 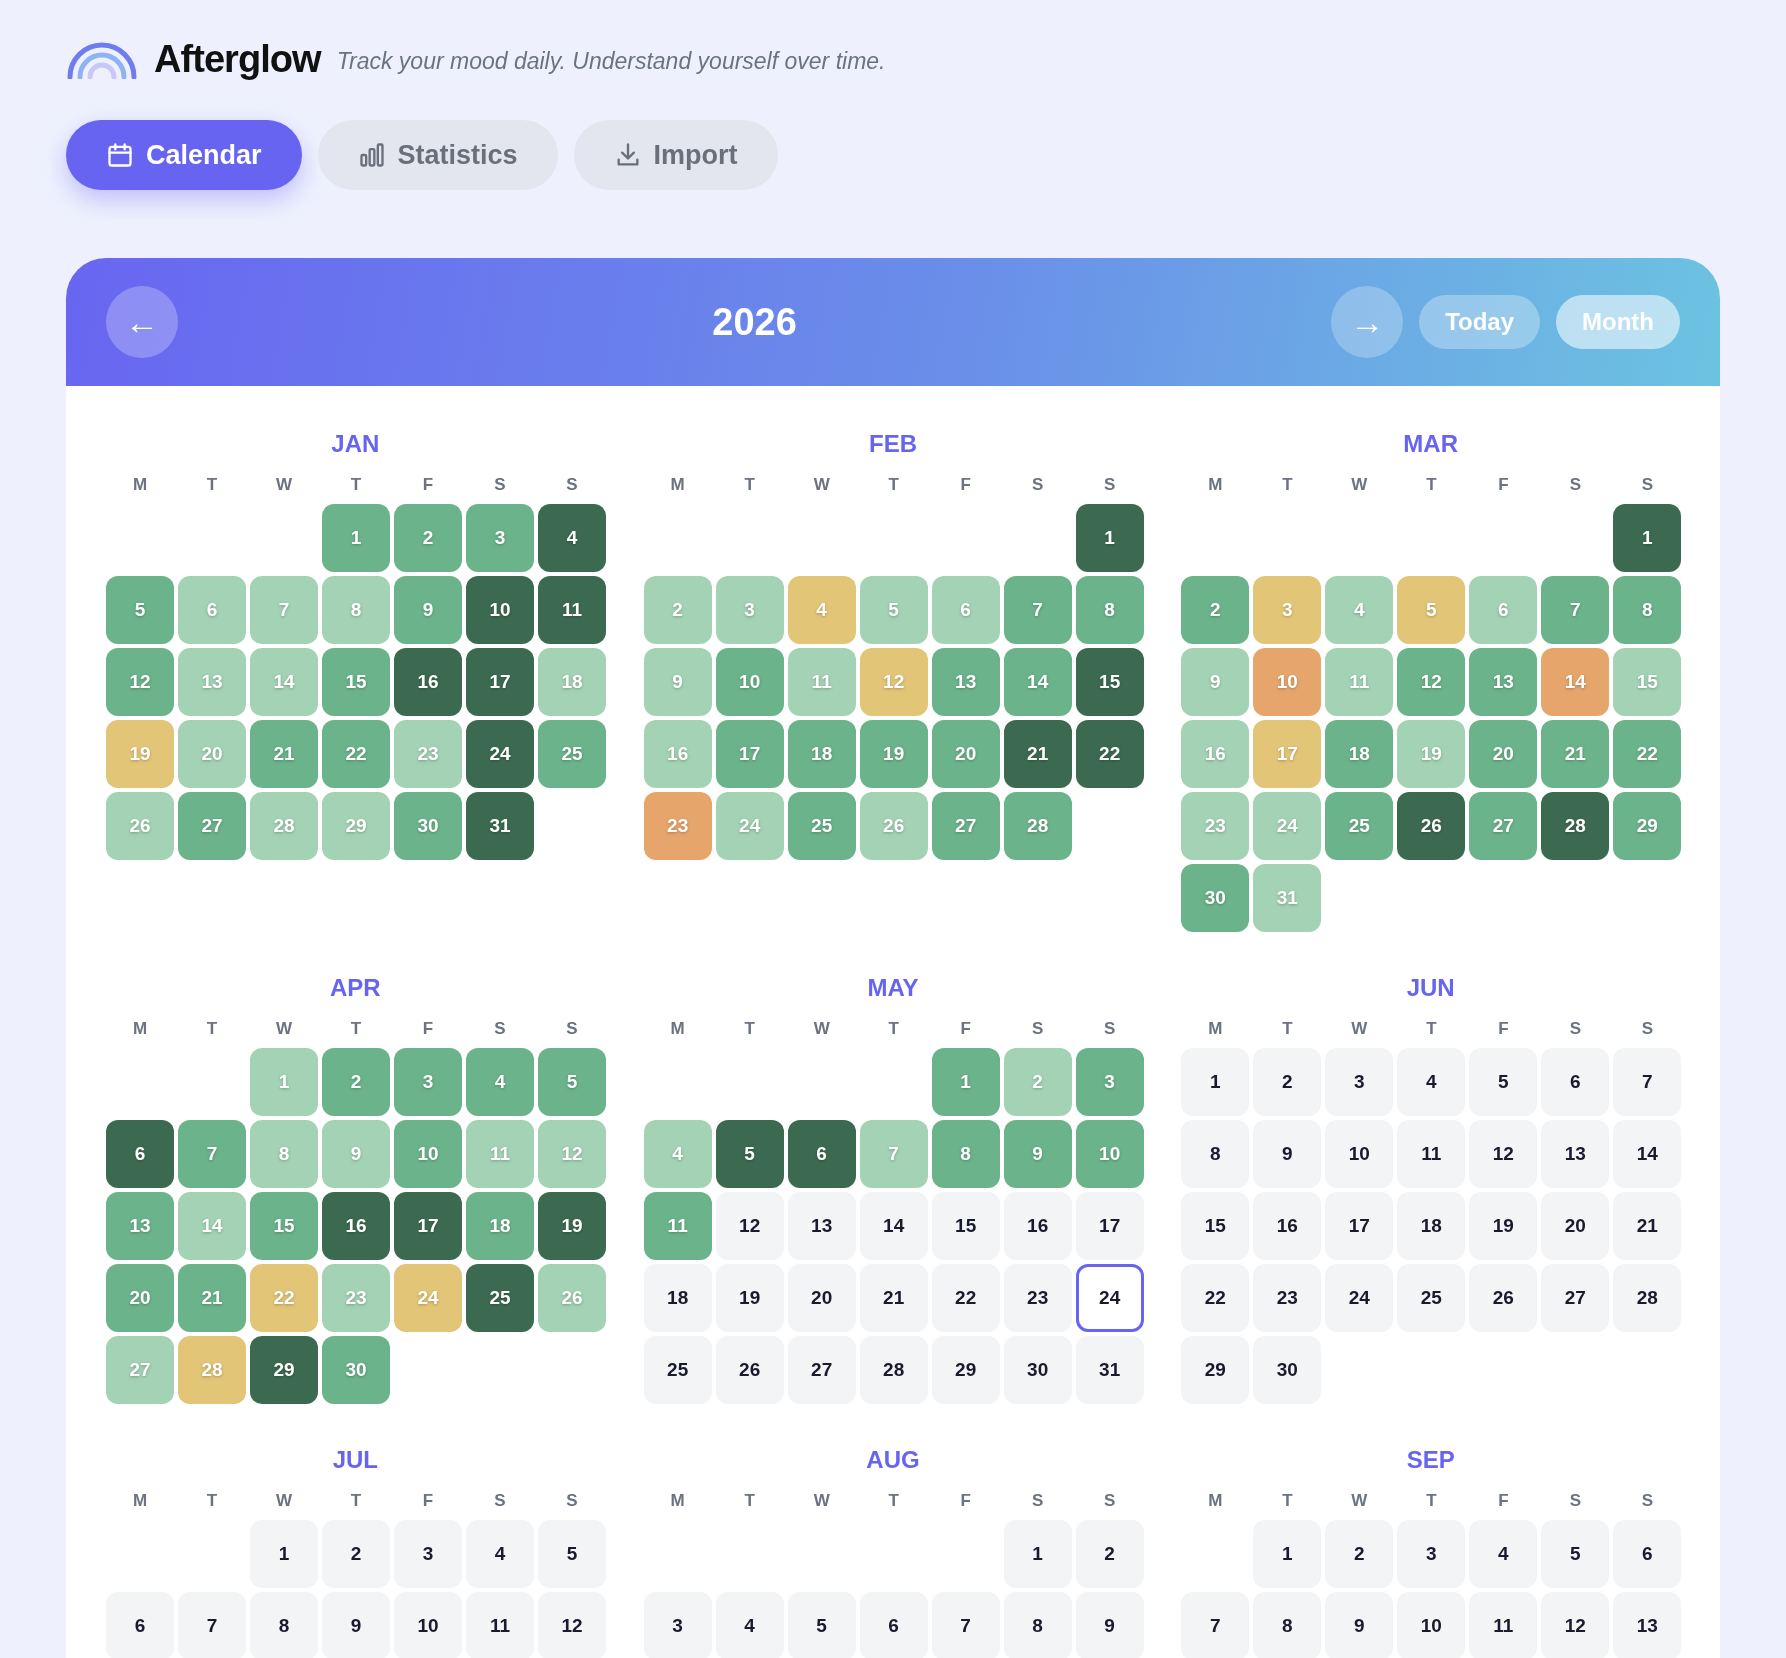 What do you see at coordinates (893, 1226) in the screenshot?
I see `day-cell: 14` at bounding box center [893, 1226].